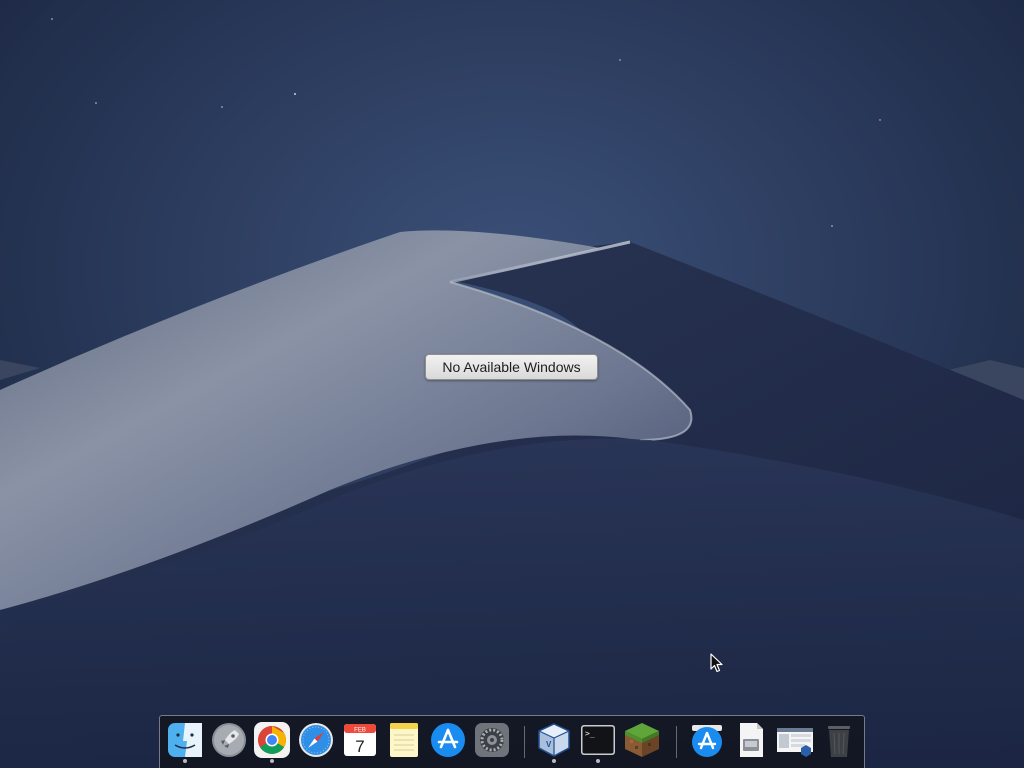 The image size is (1024, 768). Describe the element at coordinates (511, 367) in the screenshot. I see `no-available-windows-label: No Available Windows` at that location.